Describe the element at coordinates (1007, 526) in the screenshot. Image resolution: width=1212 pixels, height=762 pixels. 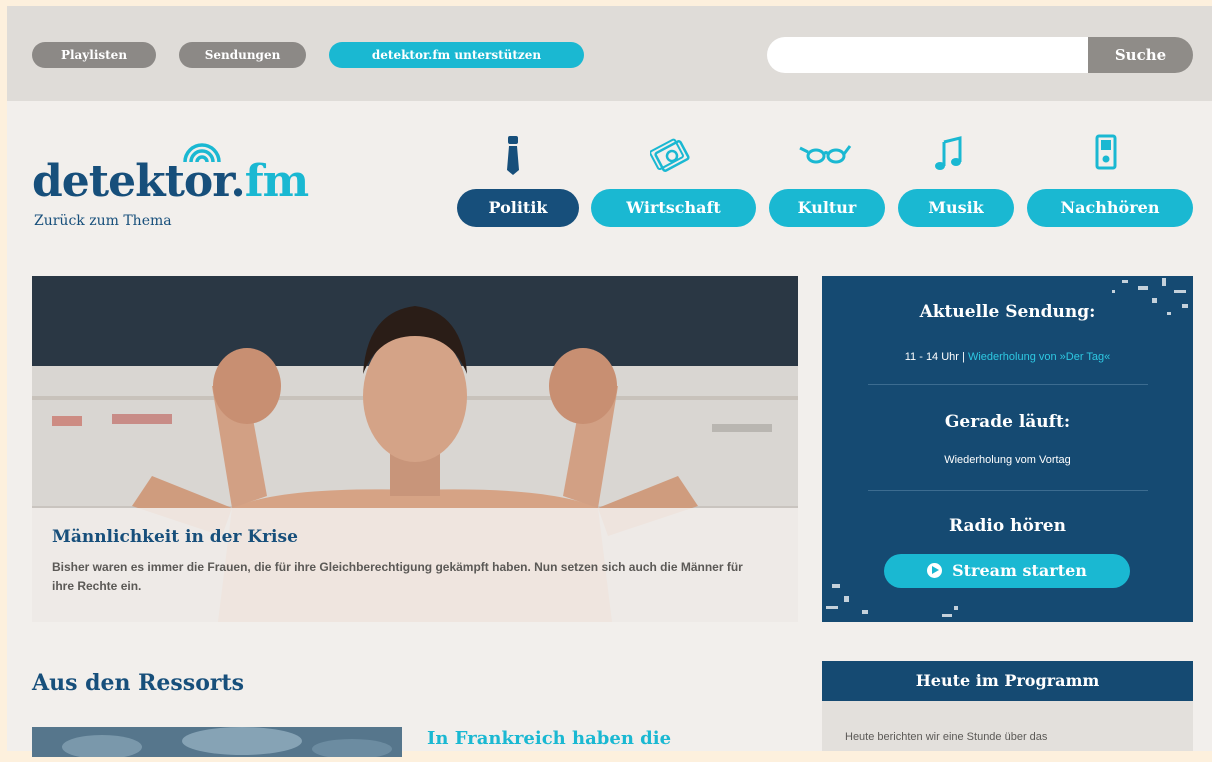
I see `radio-heading: Radio hören` at that location.